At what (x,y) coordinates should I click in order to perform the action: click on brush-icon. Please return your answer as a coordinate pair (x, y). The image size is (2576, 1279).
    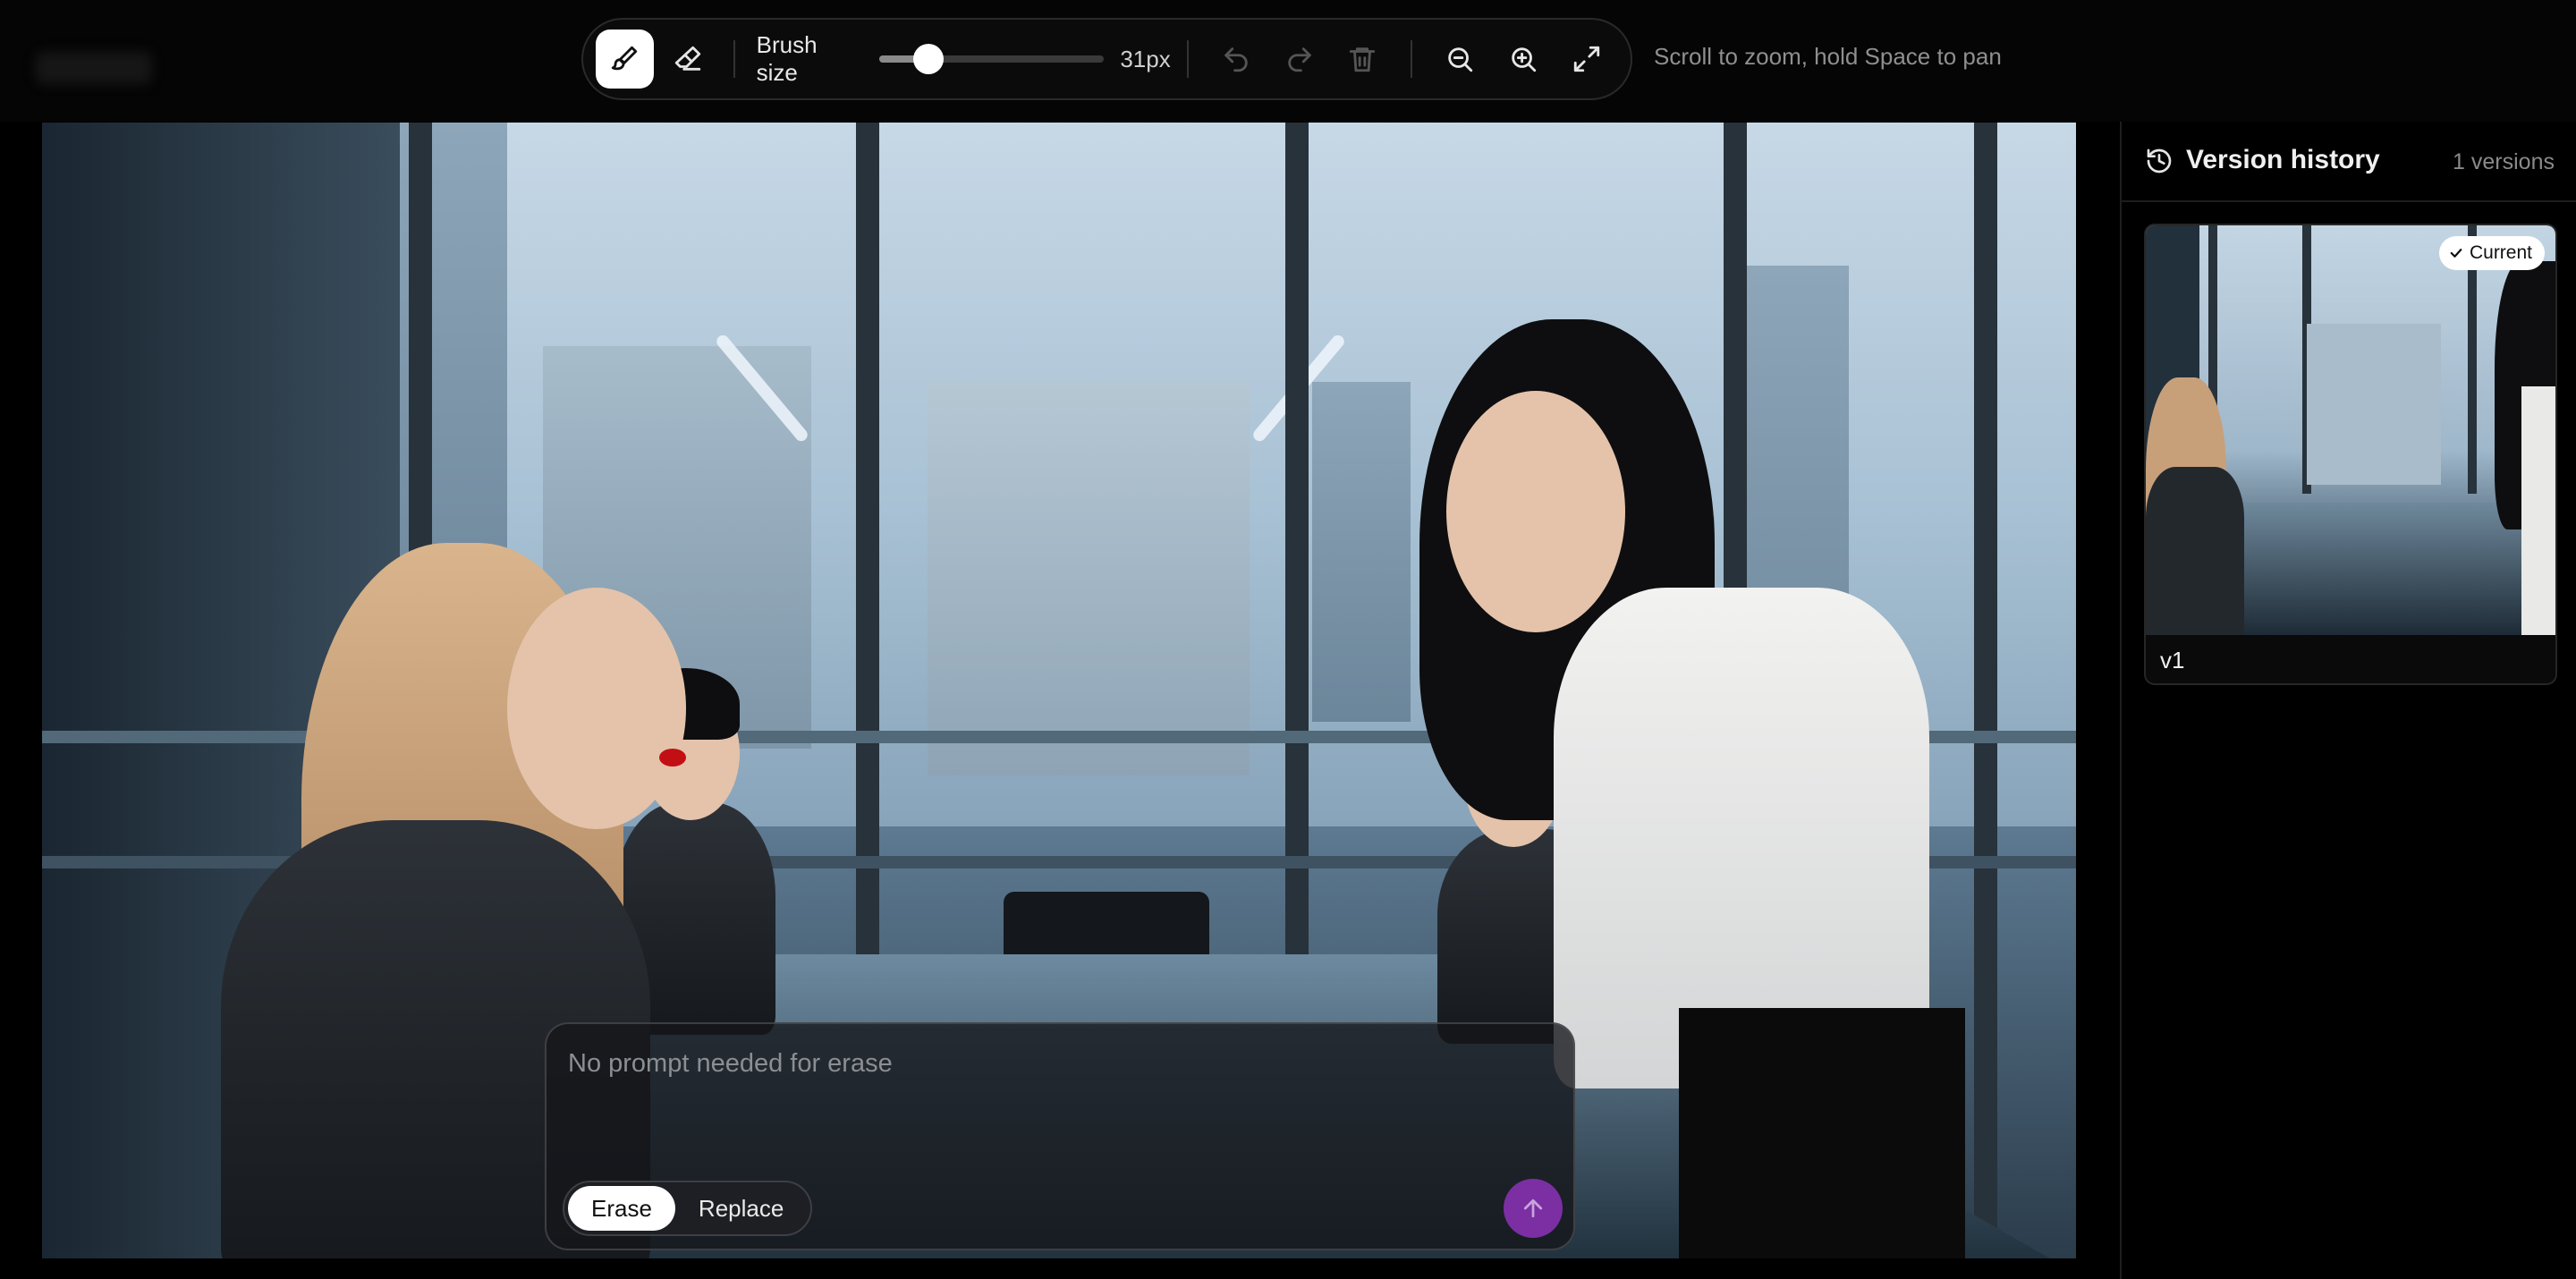
    Looking at the image, I should click on (625, 58).